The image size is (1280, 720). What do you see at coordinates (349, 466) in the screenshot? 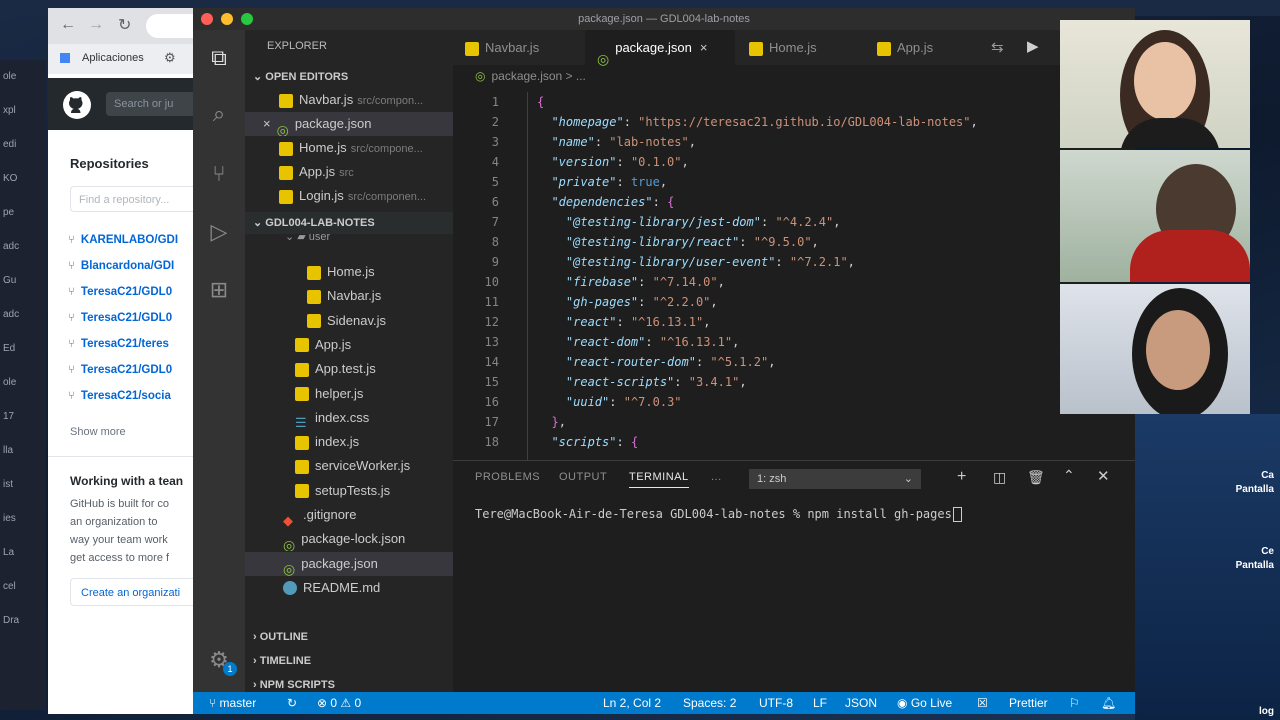
I see `file-tree-item: serviceWorker.js` at bounding box center [349, 466].